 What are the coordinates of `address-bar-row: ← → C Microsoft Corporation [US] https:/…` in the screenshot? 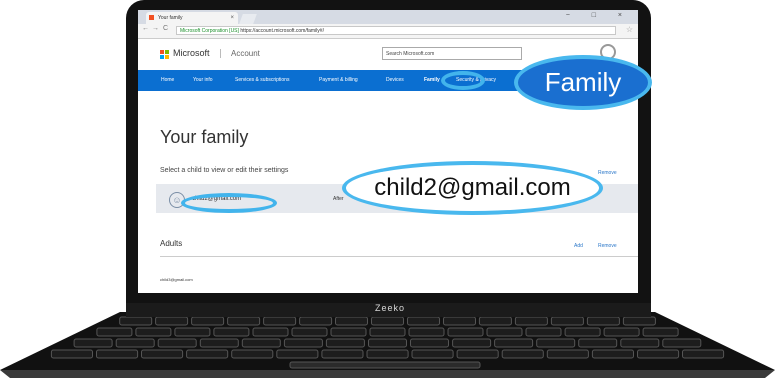 It's located at (388, 31).